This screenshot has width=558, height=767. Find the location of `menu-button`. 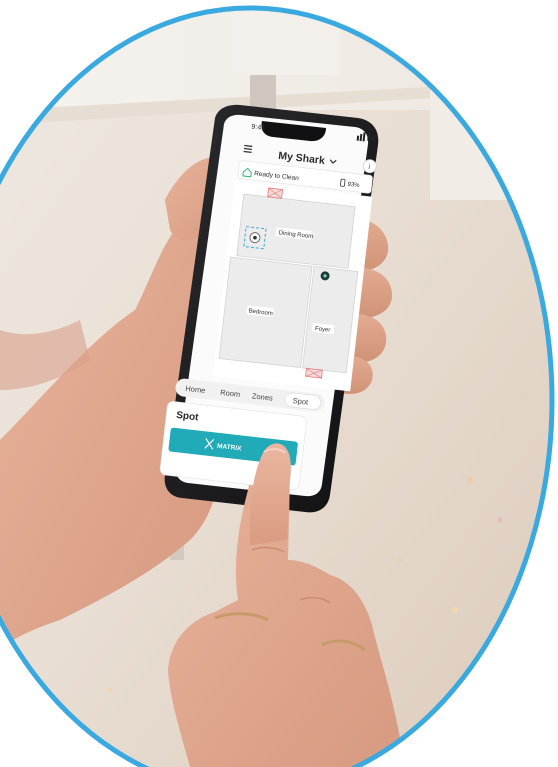

menu-button is located at coordinates (247, 149).